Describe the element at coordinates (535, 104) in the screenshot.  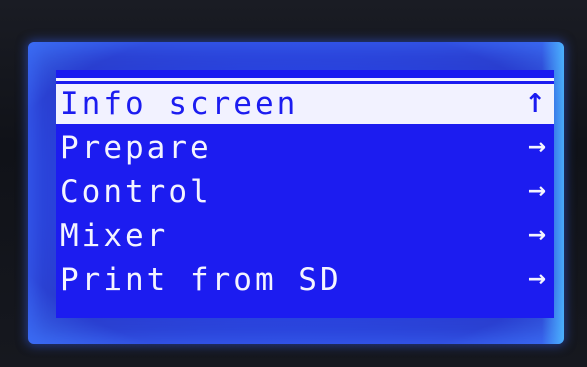
I see `up-arrow-icon: ↑` at that location.